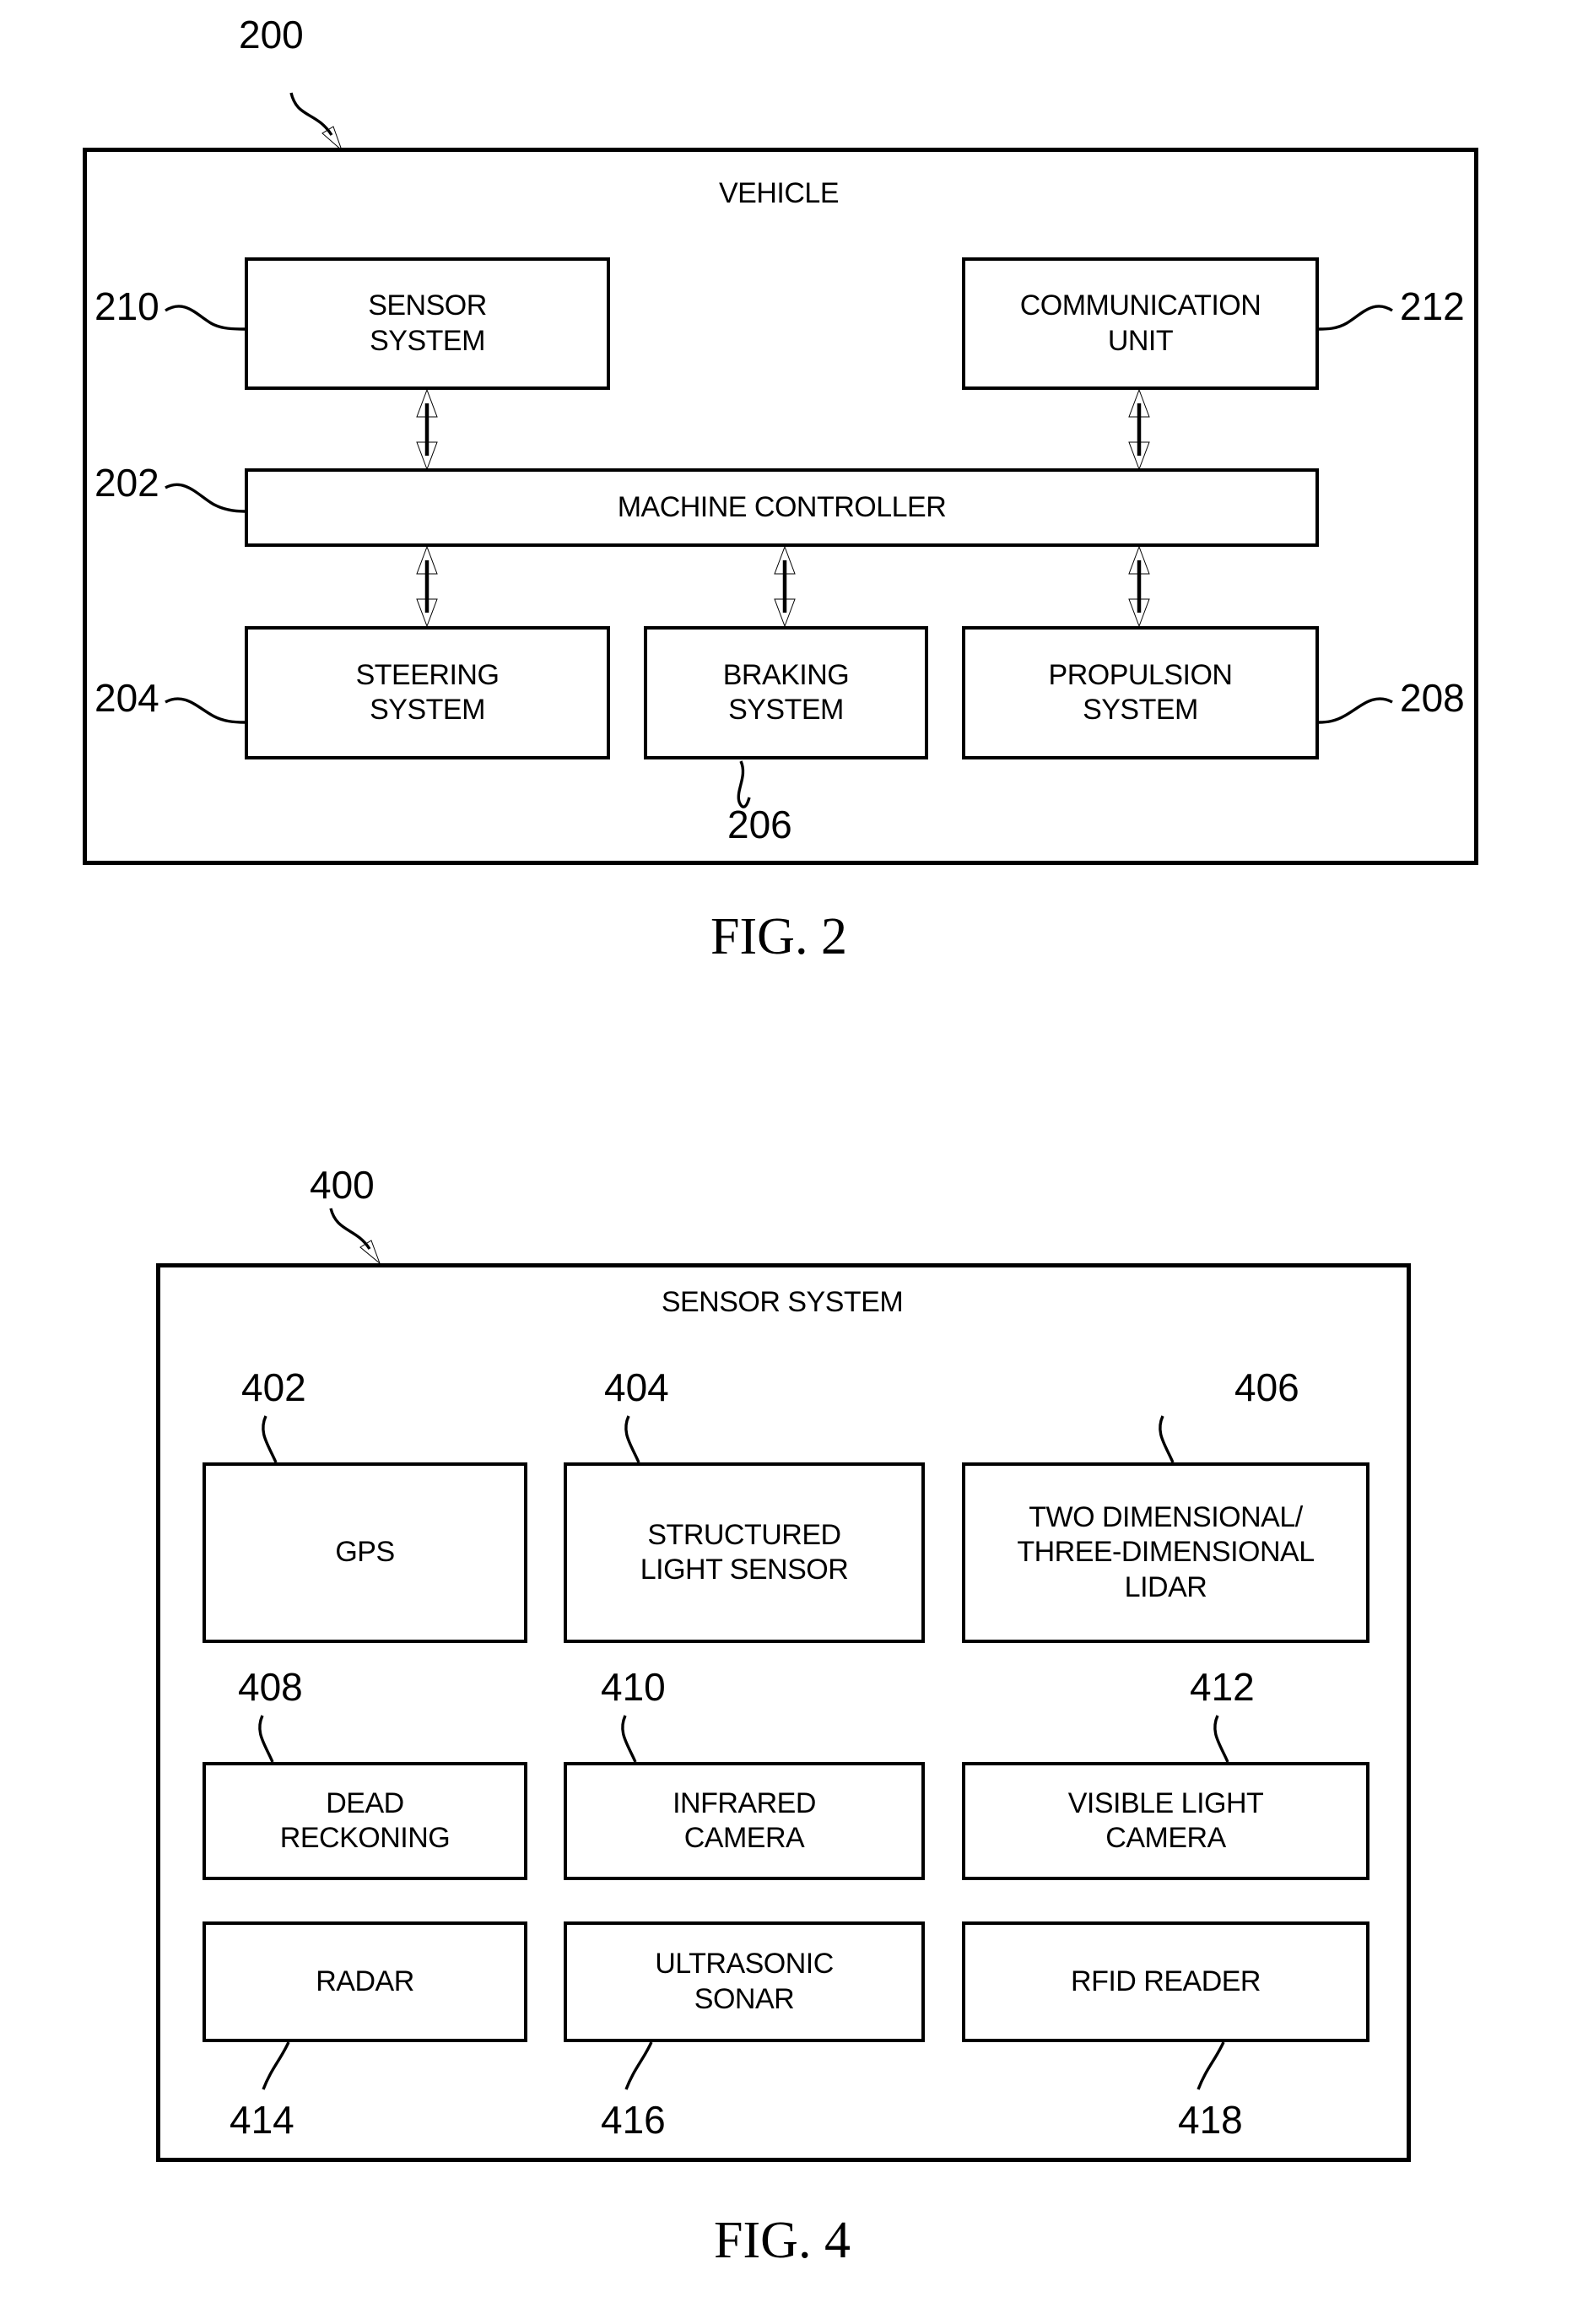  I want to click on node-lidar: TWO DIMENSIONAL/ THREE-DIMENSIONAL LIDAR, so click(1165, 1552).